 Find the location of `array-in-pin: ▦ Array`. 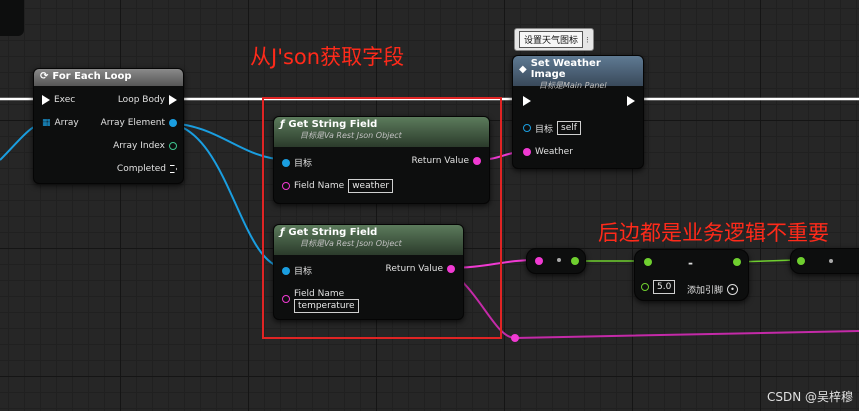

array-in-pin: ▦ Array is located at coordinates (60, 123).